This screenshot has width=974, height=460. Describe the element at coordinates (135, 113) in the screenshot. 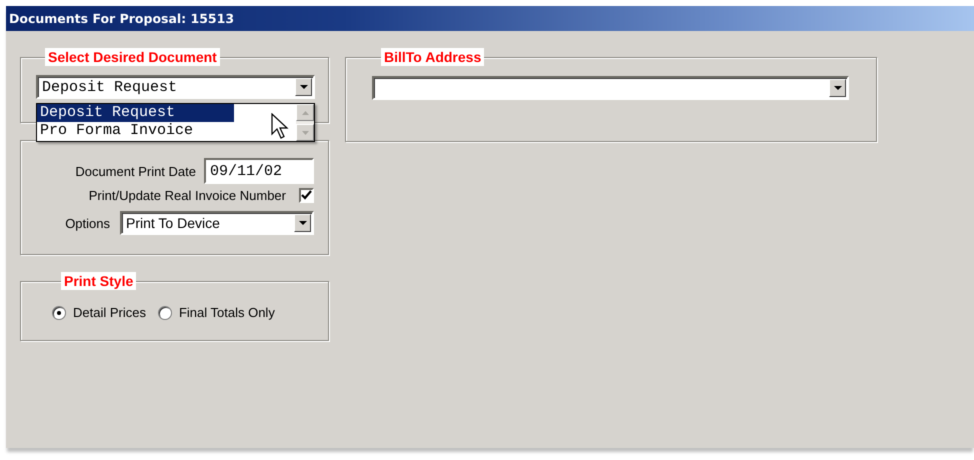

I see `dropdown-item: Deposit Request` at that location.